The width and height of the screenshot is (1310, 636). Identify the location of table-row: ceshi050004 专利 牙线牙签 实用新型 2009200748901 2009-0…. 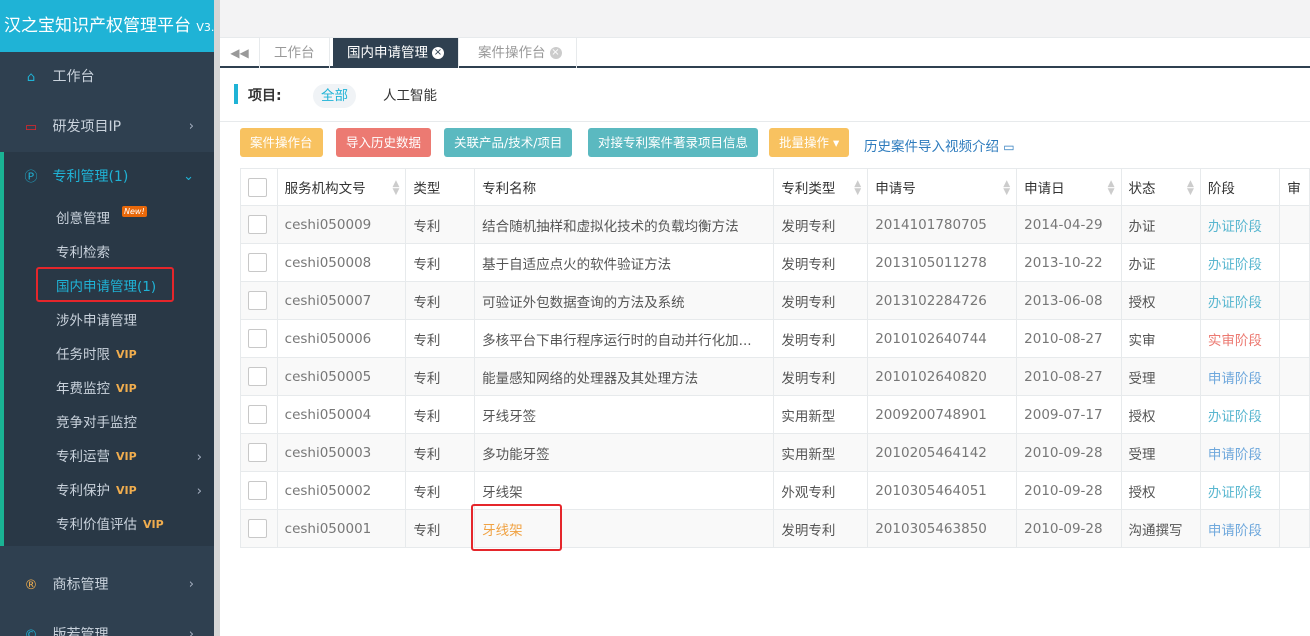
(775, 414).